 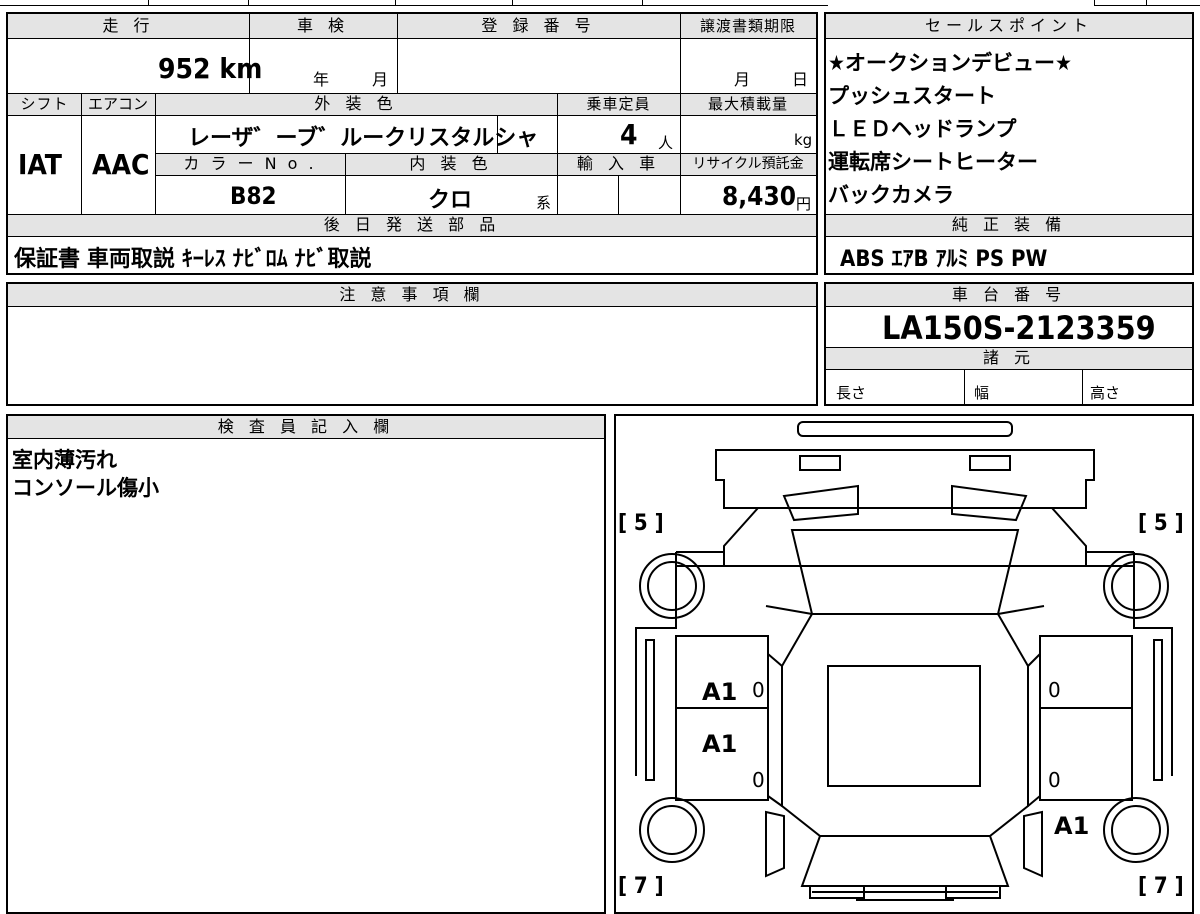 I want to click on damage-mark-rear-left-door: A1, so click(x=720, y=744).